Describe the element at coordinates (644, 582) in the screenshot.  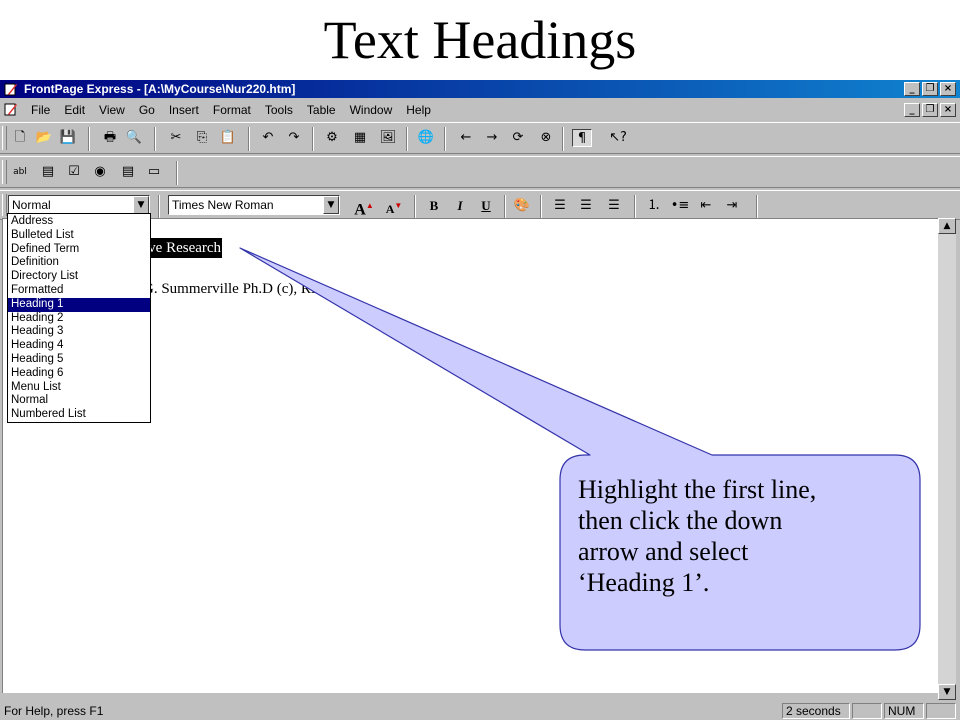
I see `callout-line: ‘Heading 1’.` at that location.